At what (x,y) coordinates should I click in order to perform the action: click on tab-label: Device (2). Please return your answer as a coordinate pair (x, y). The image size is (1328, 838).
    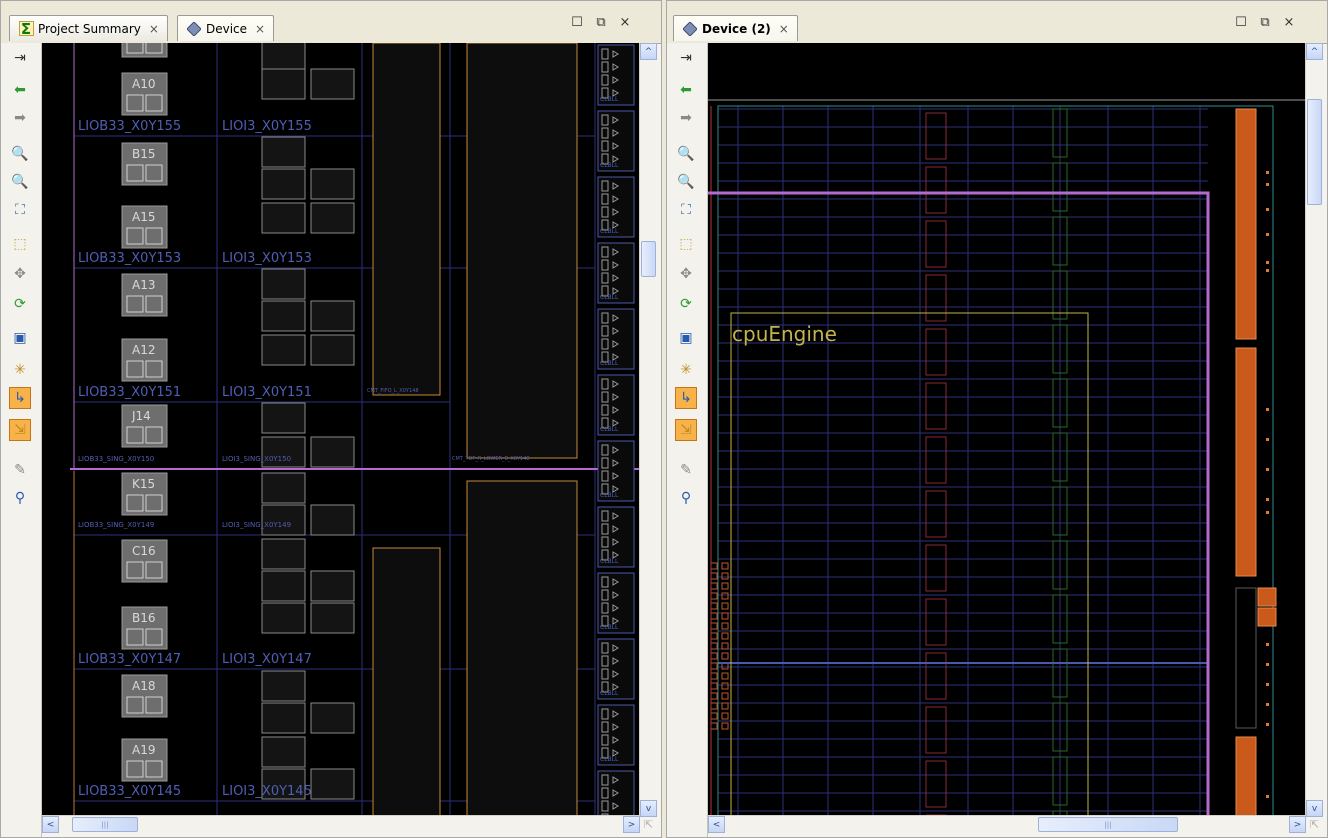
    Looking at the image, I should click on (736, 28).